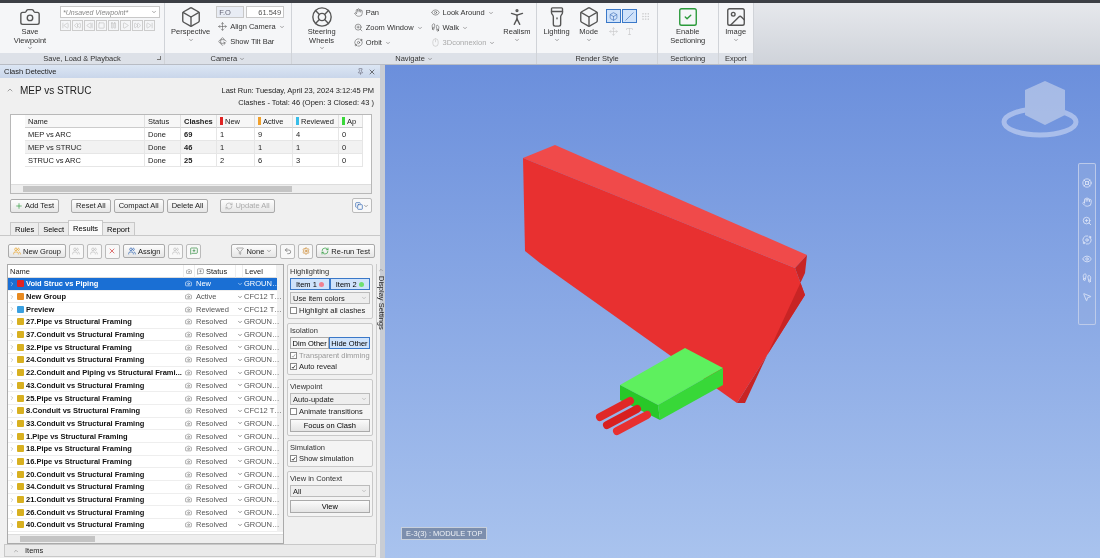  I want to click on check-box-icon, so click(687, 17).